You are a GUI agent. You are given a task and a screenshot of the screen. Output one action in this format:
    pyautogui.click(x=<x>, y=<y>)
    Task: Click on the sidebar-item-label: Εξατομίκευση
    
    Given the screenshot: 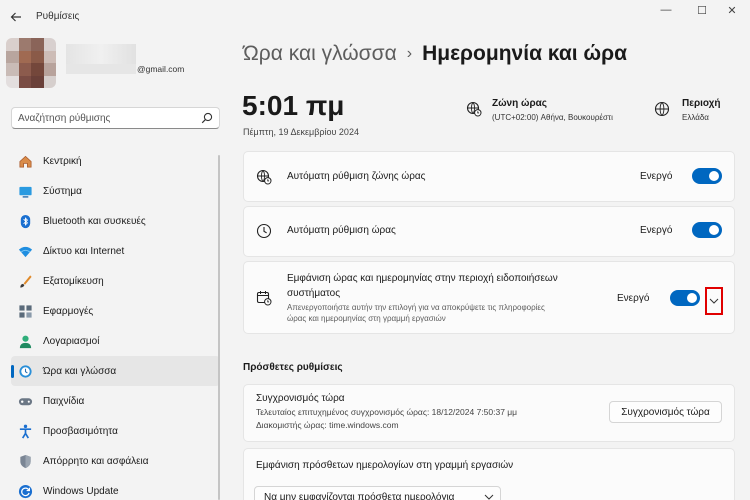 What is the action you would take?
    pyautogui.click(x=73, y=281)
    